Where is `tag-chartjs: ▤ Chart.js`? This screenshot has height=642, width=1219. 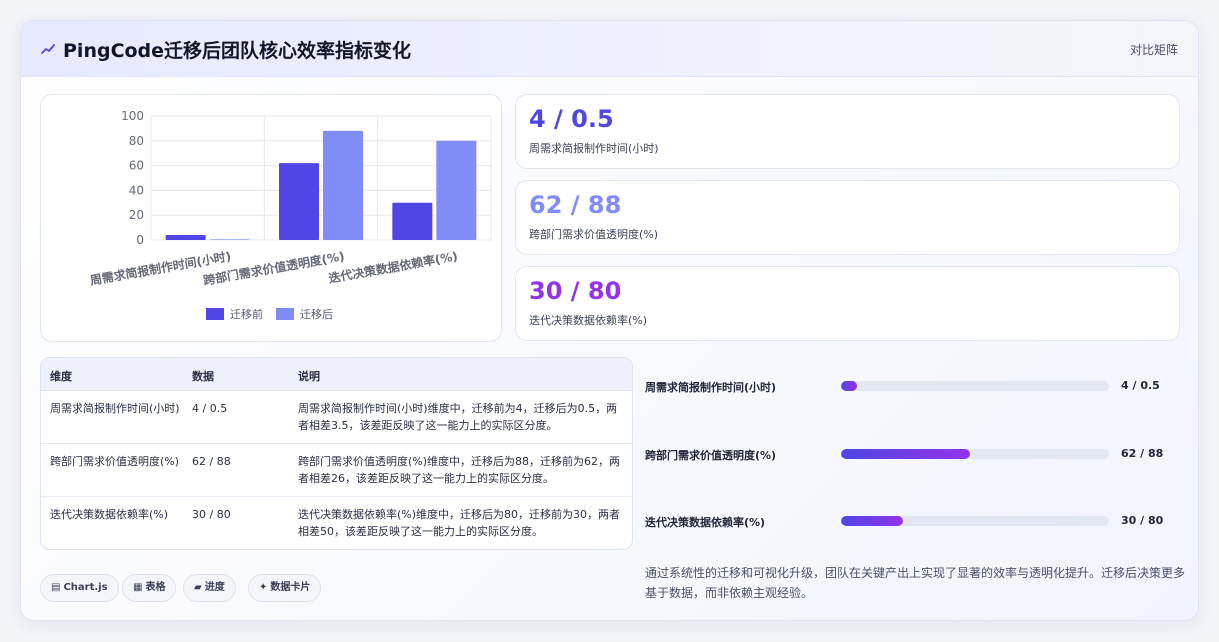 tag-chartjs: ▤ Chart.js is located at coordinates (79, 588).